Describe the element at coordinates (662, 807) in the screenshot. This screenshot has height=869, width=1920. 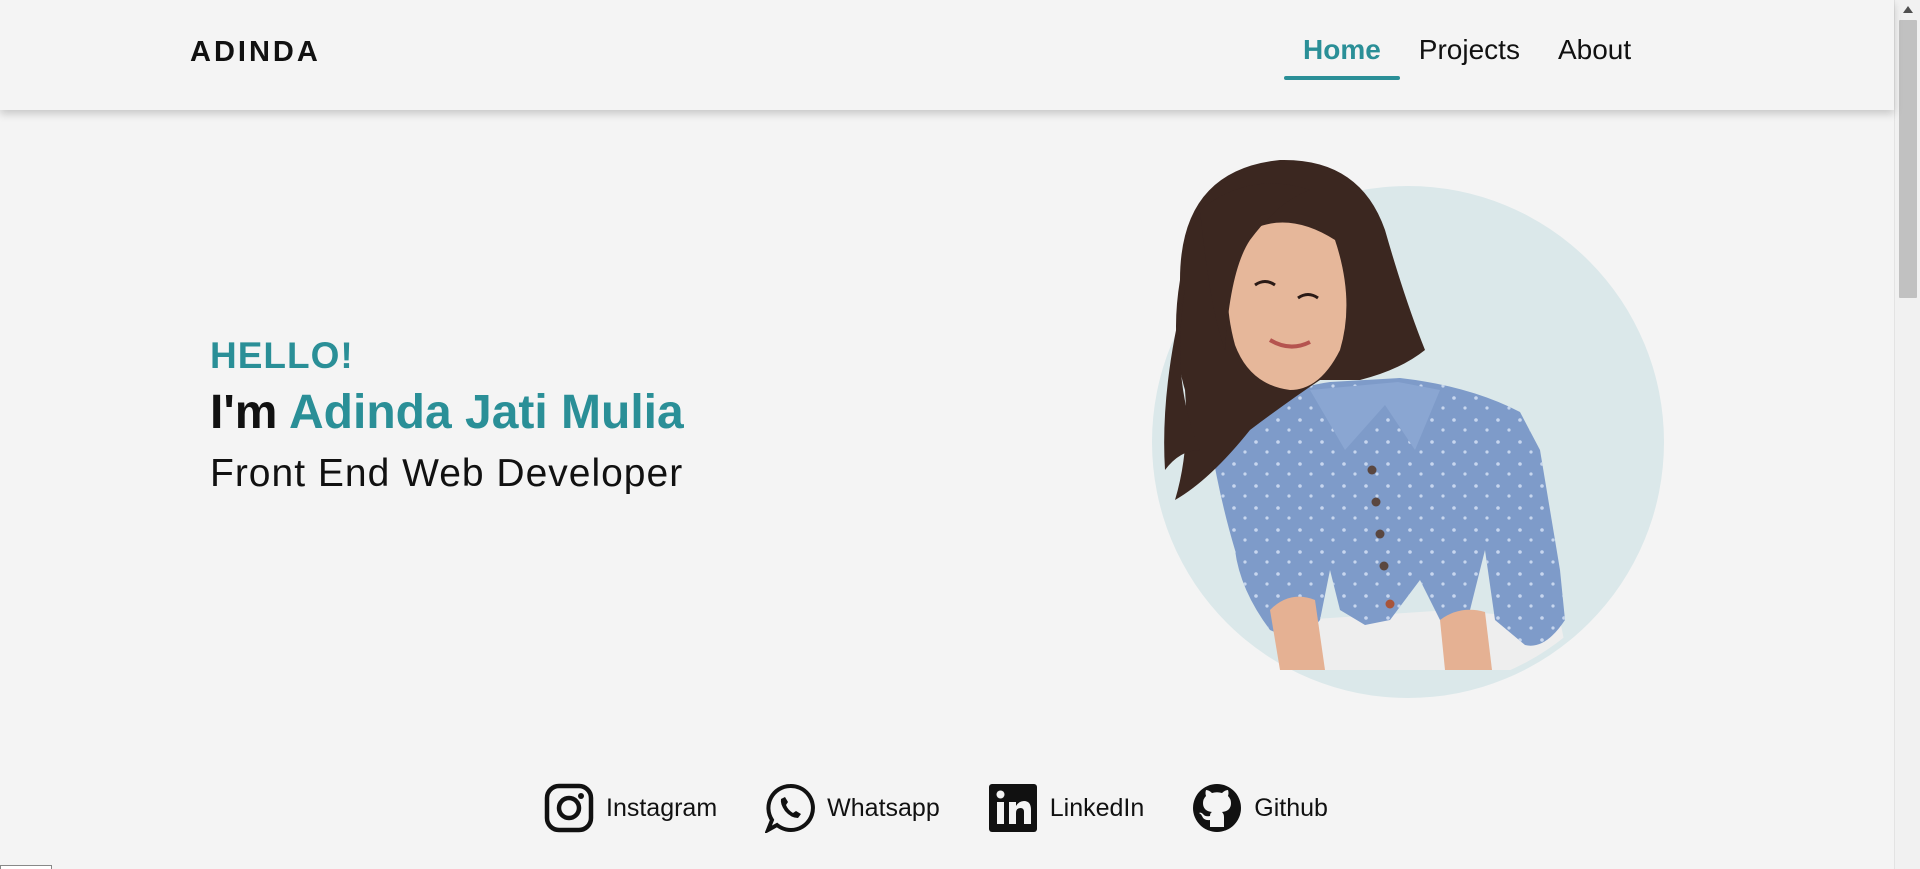
I see `social-label: Instagram` at that location.